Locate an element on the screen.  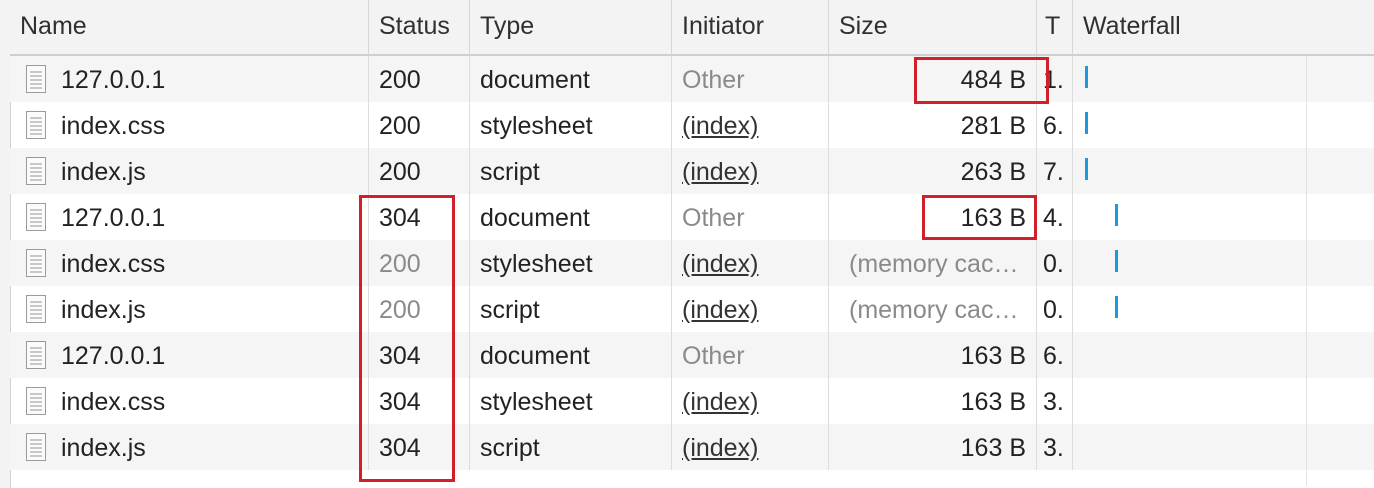
column-header-size: Size is located at coordinates (933, 27).